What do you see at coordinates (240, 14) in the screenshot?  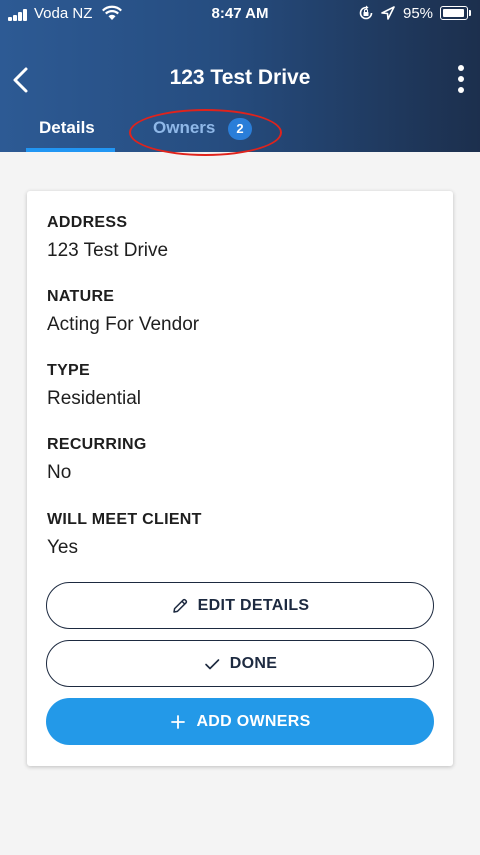 I see `status-bar: Voda NZ 8:47 AM 95%` at bounding box center [240, 14].